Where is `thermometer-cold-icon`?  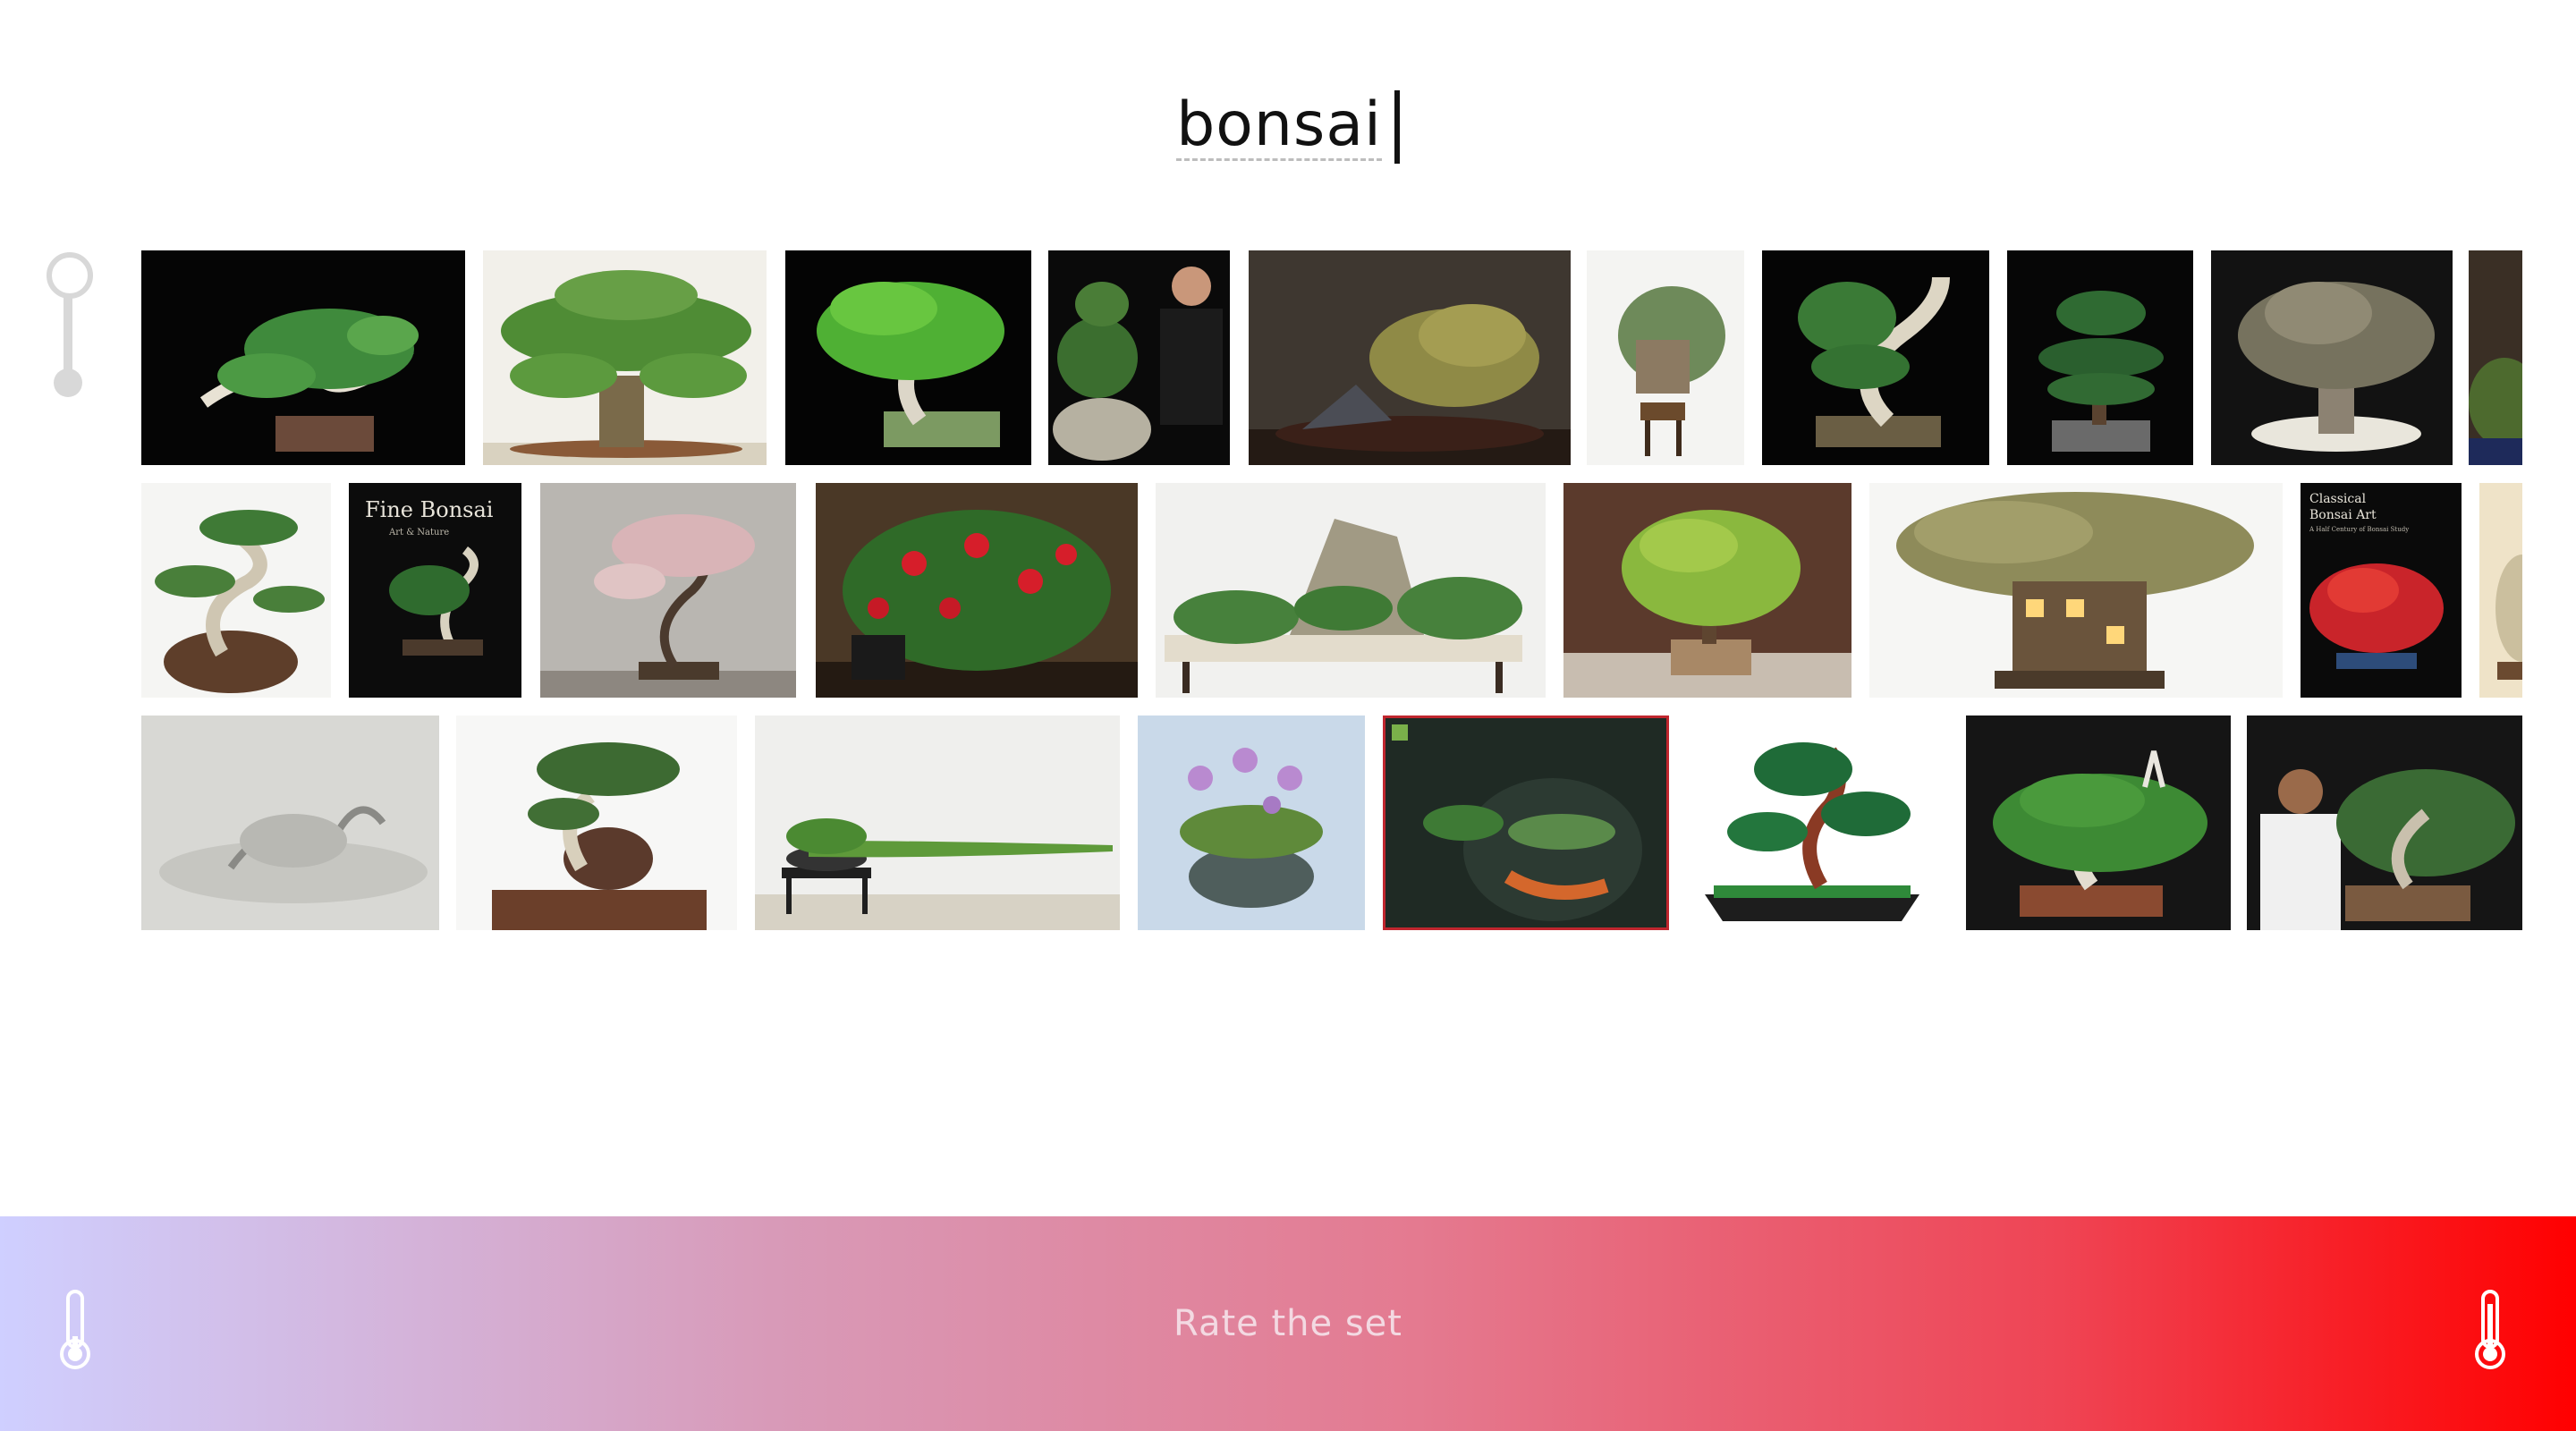
thermometer-cold-icon is located at coordinates (75, 1331).